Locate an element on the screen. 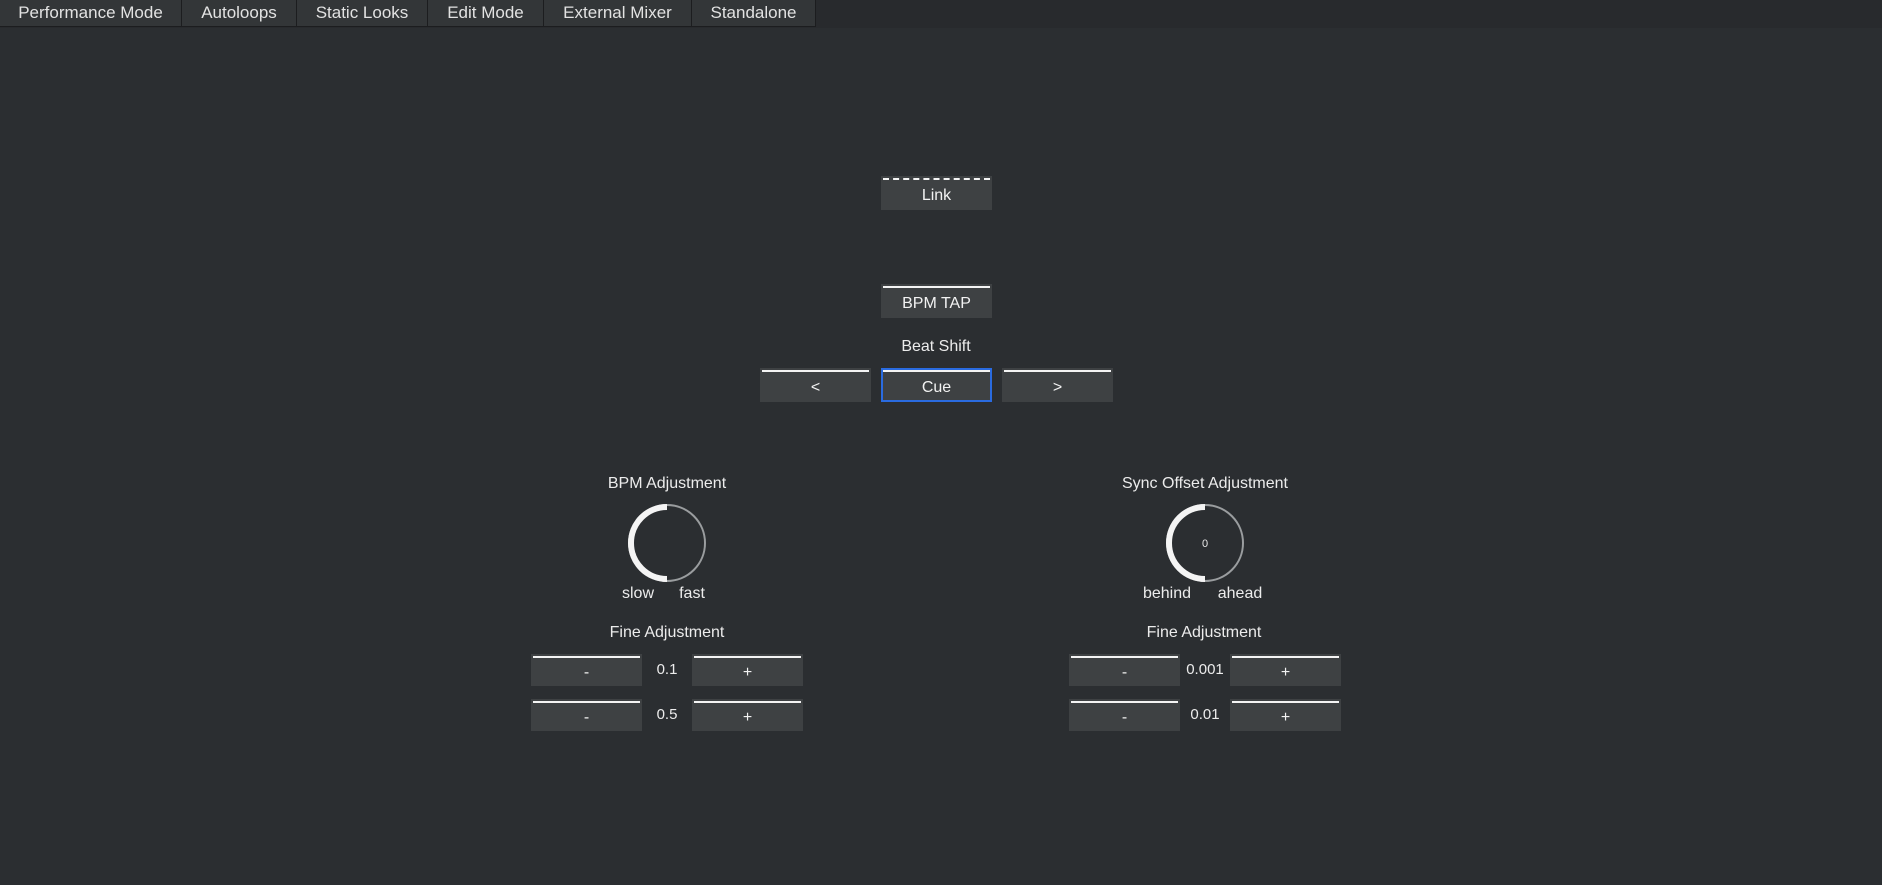  bpm-fine-minus-label-1: - is located at coordinates (586, 672).